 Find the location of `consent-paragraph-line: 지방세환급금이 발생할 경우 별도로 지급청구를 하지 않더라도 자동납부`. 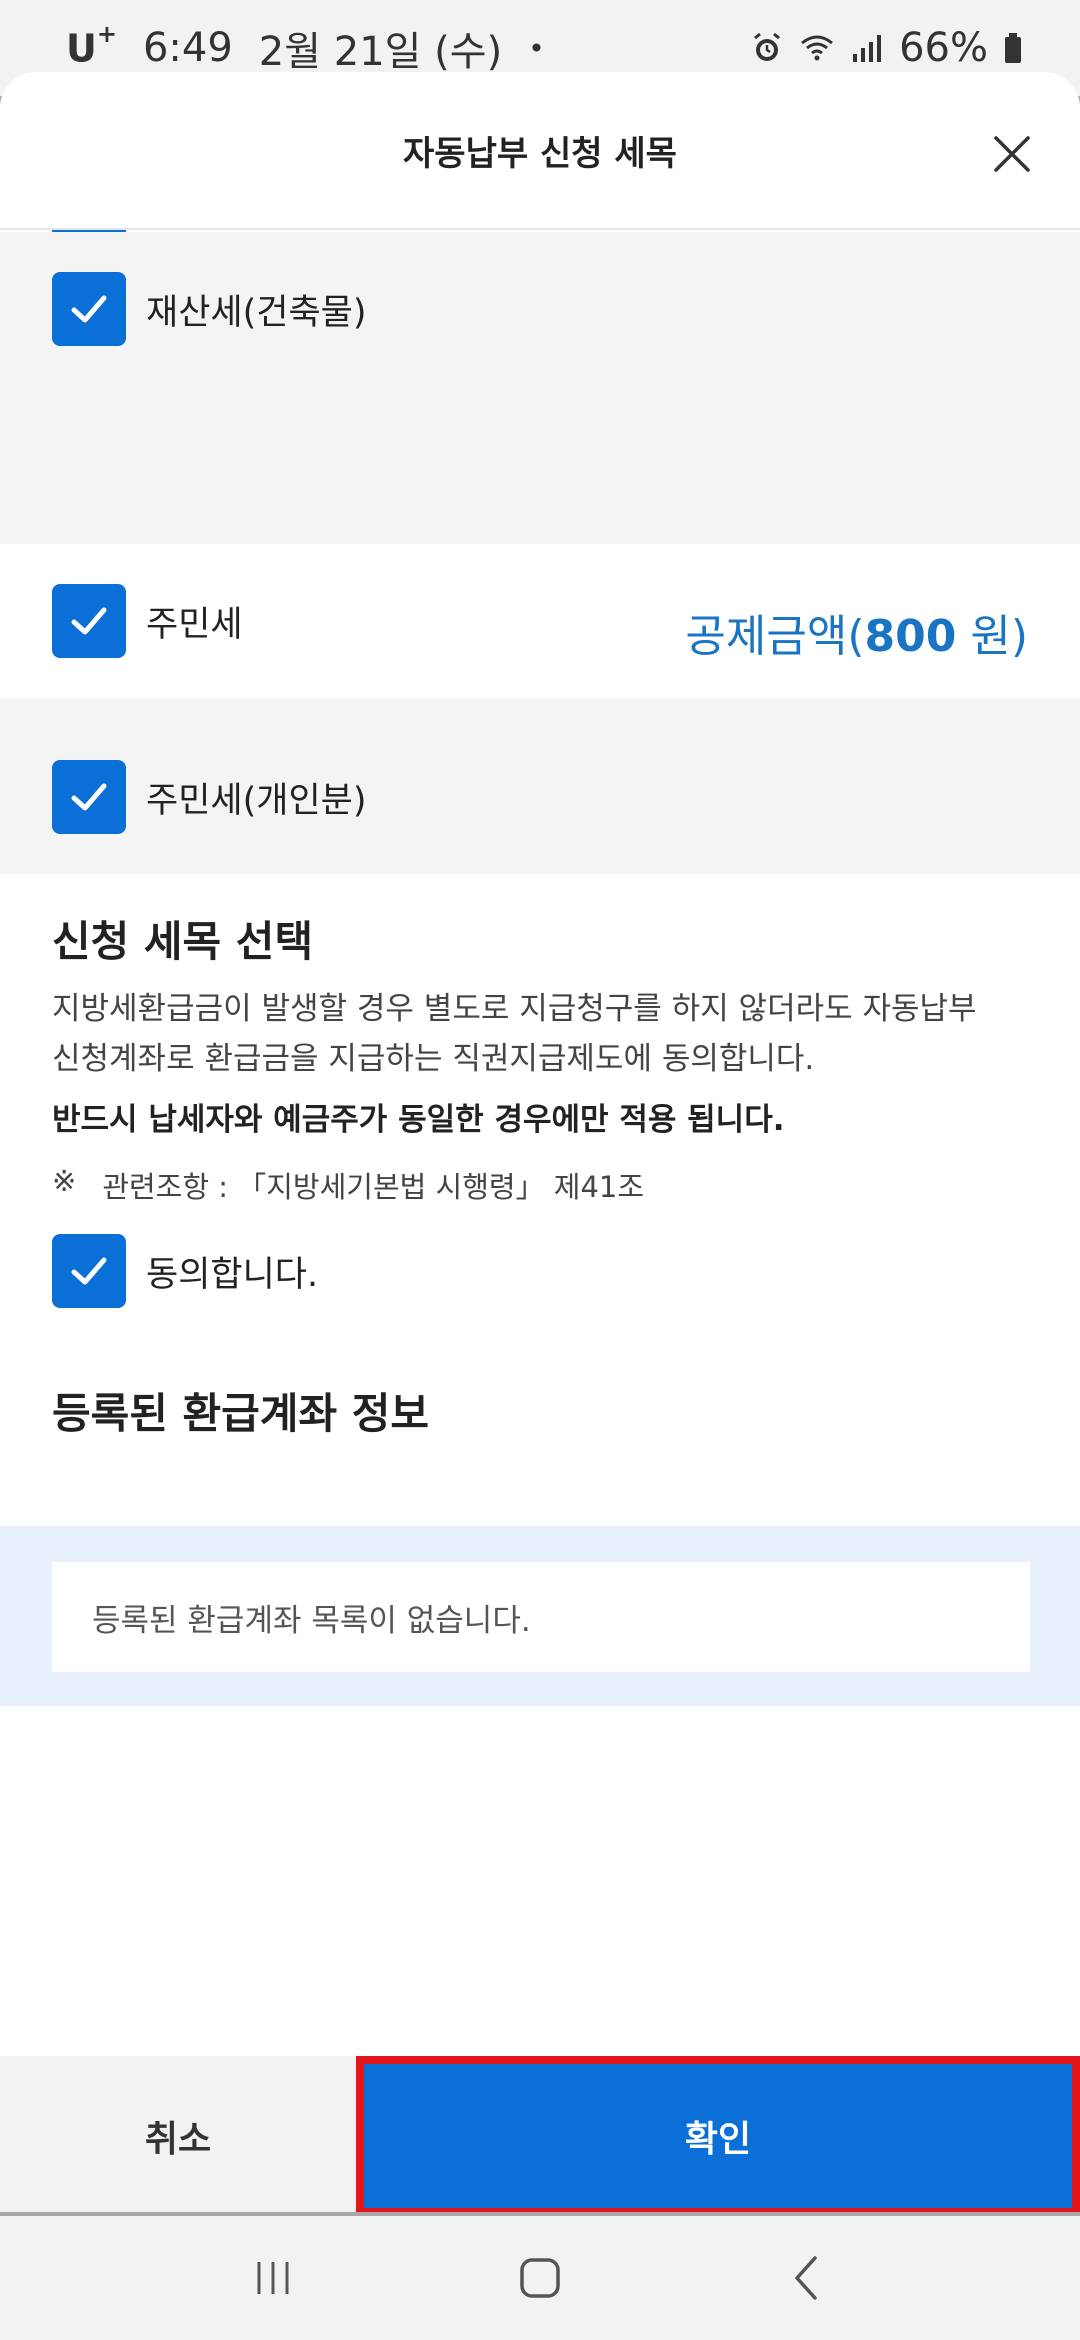

consent-paragraph-line: 지방세환급금이 발생할 경우 별도로 지급청구를 하지 않더라도 자동납부 is located at coordinates (514, 1009).